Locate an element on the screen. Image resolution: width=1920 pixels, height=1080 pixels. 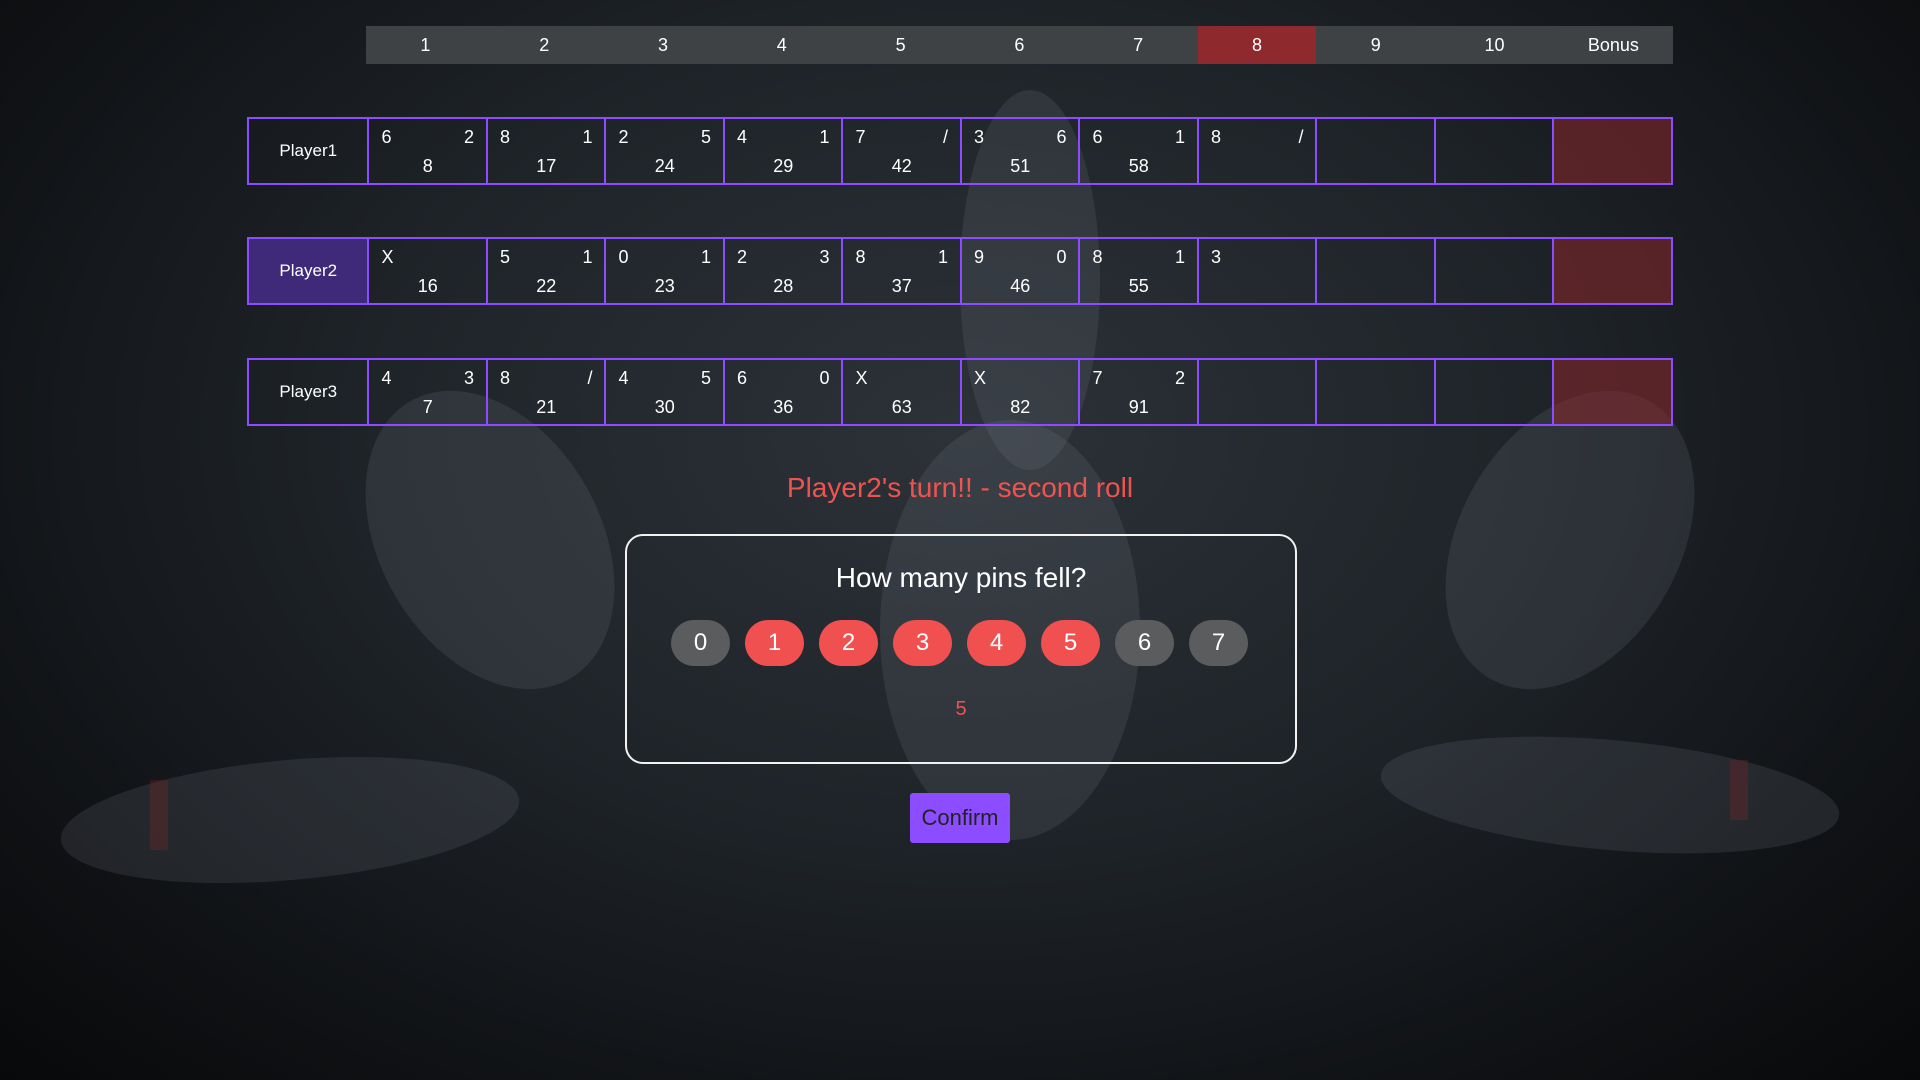
frame-cell: 5 1 22 is located at coordinates (547, 271).